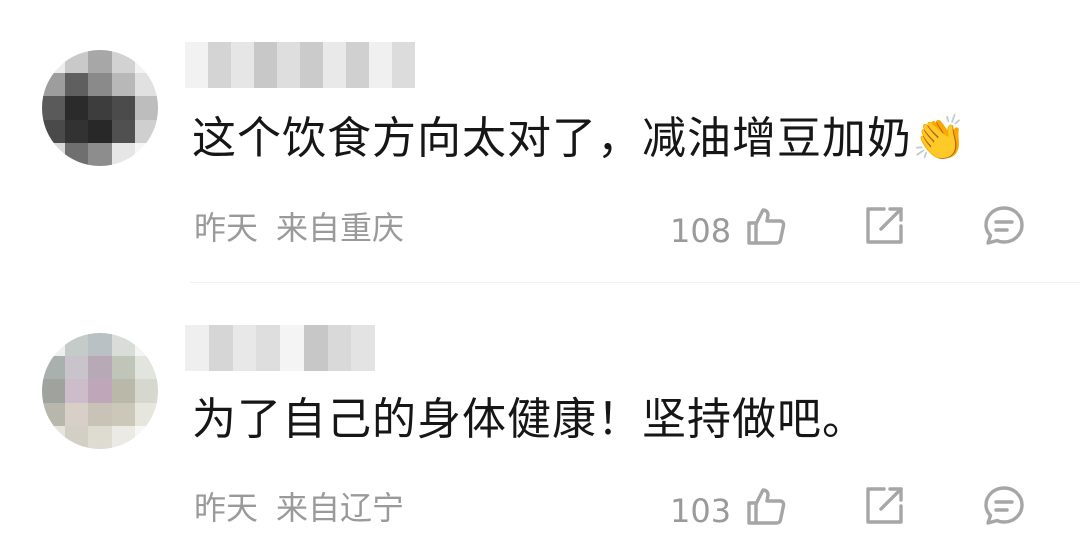 The height and width of the screenshot is (535, 1080). What do you see at coordinates (529, 420) in the screenshot?
I see `comment-text: 为了自己的身体健康！坚持做吧。` at bounding box center [529, 420].